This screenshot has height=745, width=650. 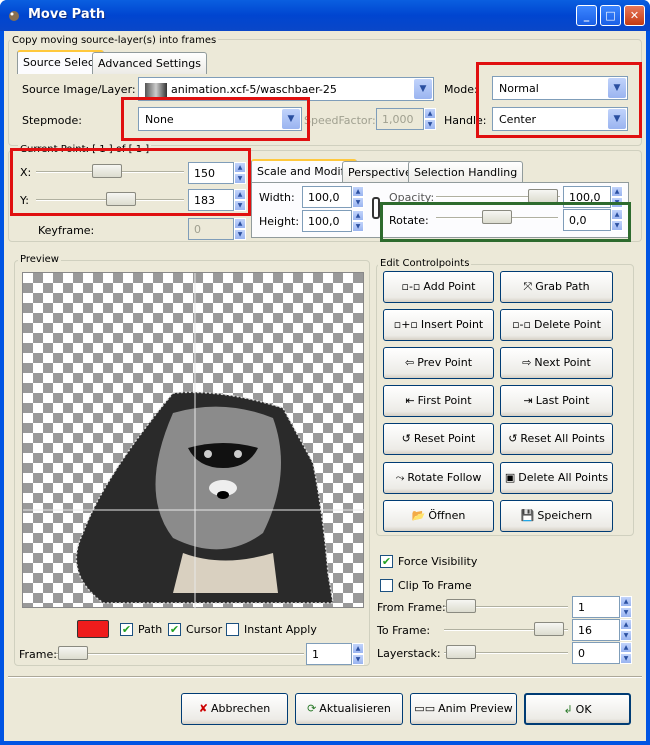 I want to click on floppy-icon: 💾, so click(x=527, y=515).